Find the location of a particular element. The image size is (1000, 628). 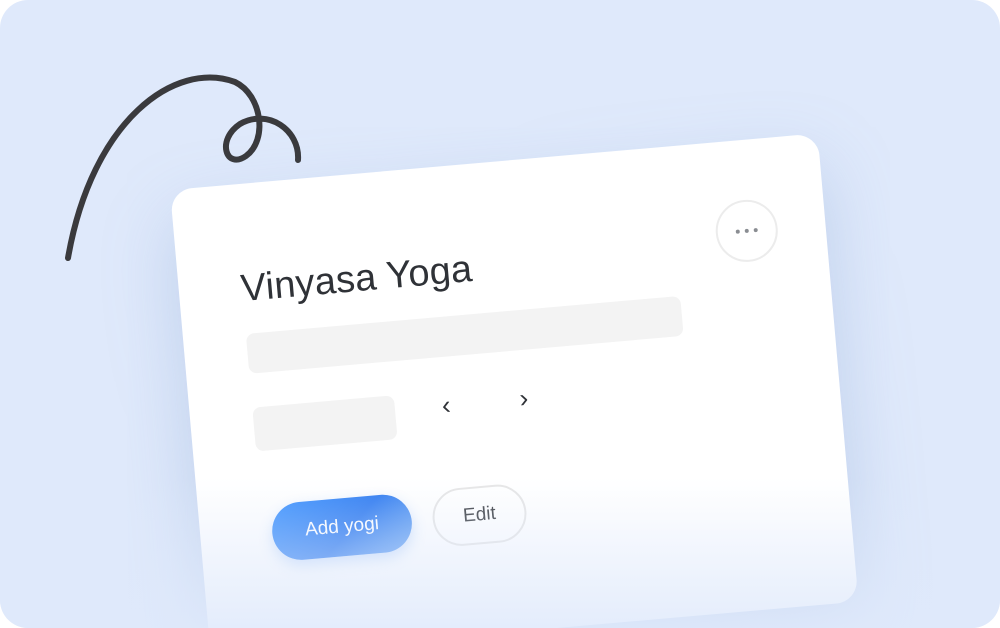

more-options-button is located at coordinates (747, 231).